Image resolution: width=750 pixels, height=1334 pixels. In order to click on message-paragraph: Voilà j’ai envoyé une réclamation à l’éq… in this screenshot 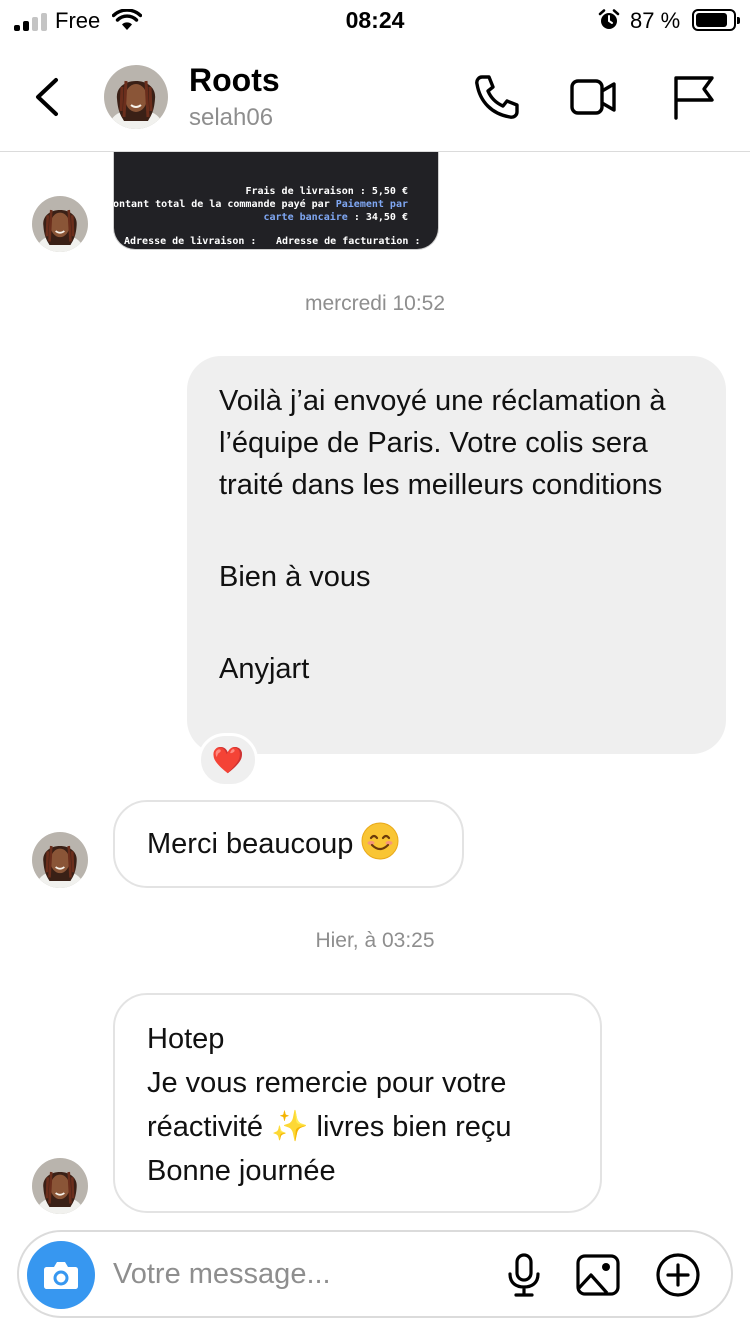, I will do `click(442, 443)`.